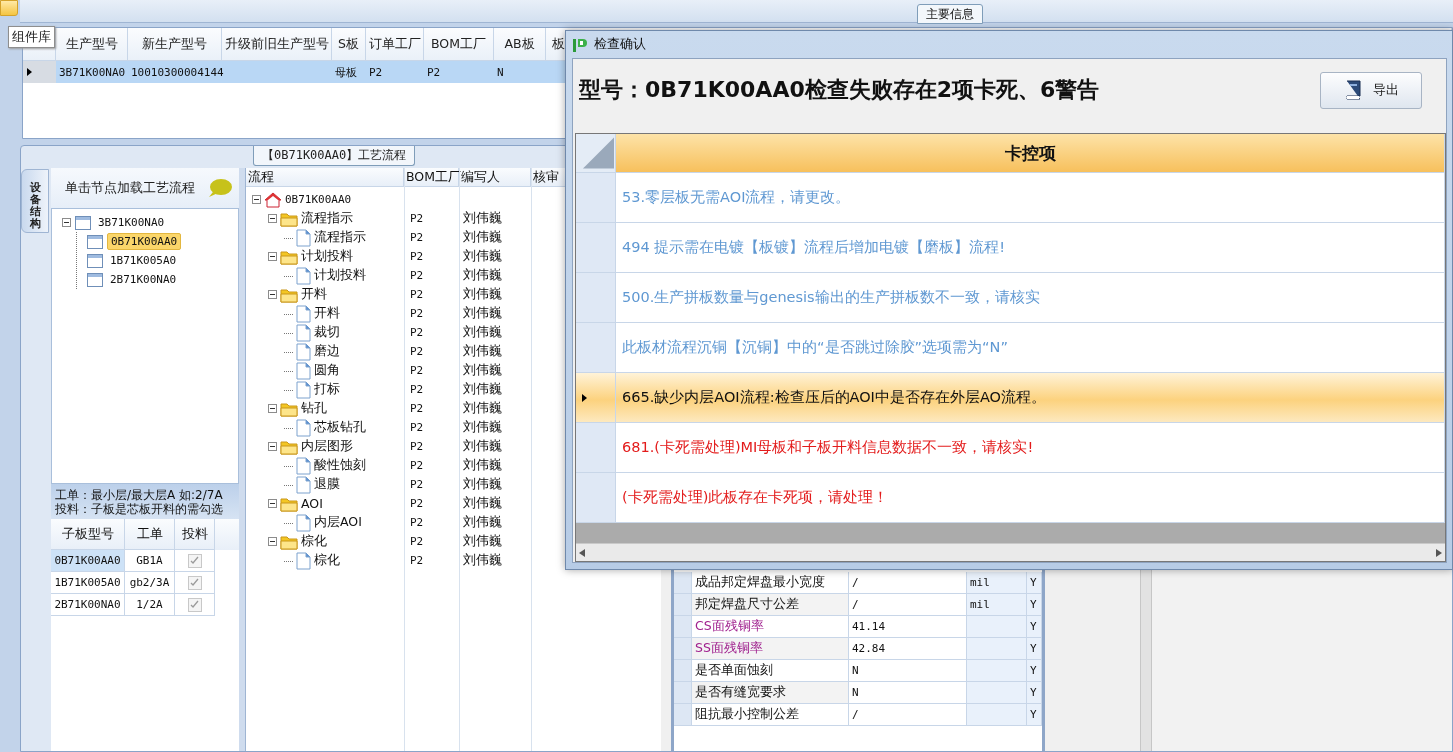  What do you see at coordinates (325, 177) in the screenshot?
I see `column-header: 流程` at bounding box center [325, 177].